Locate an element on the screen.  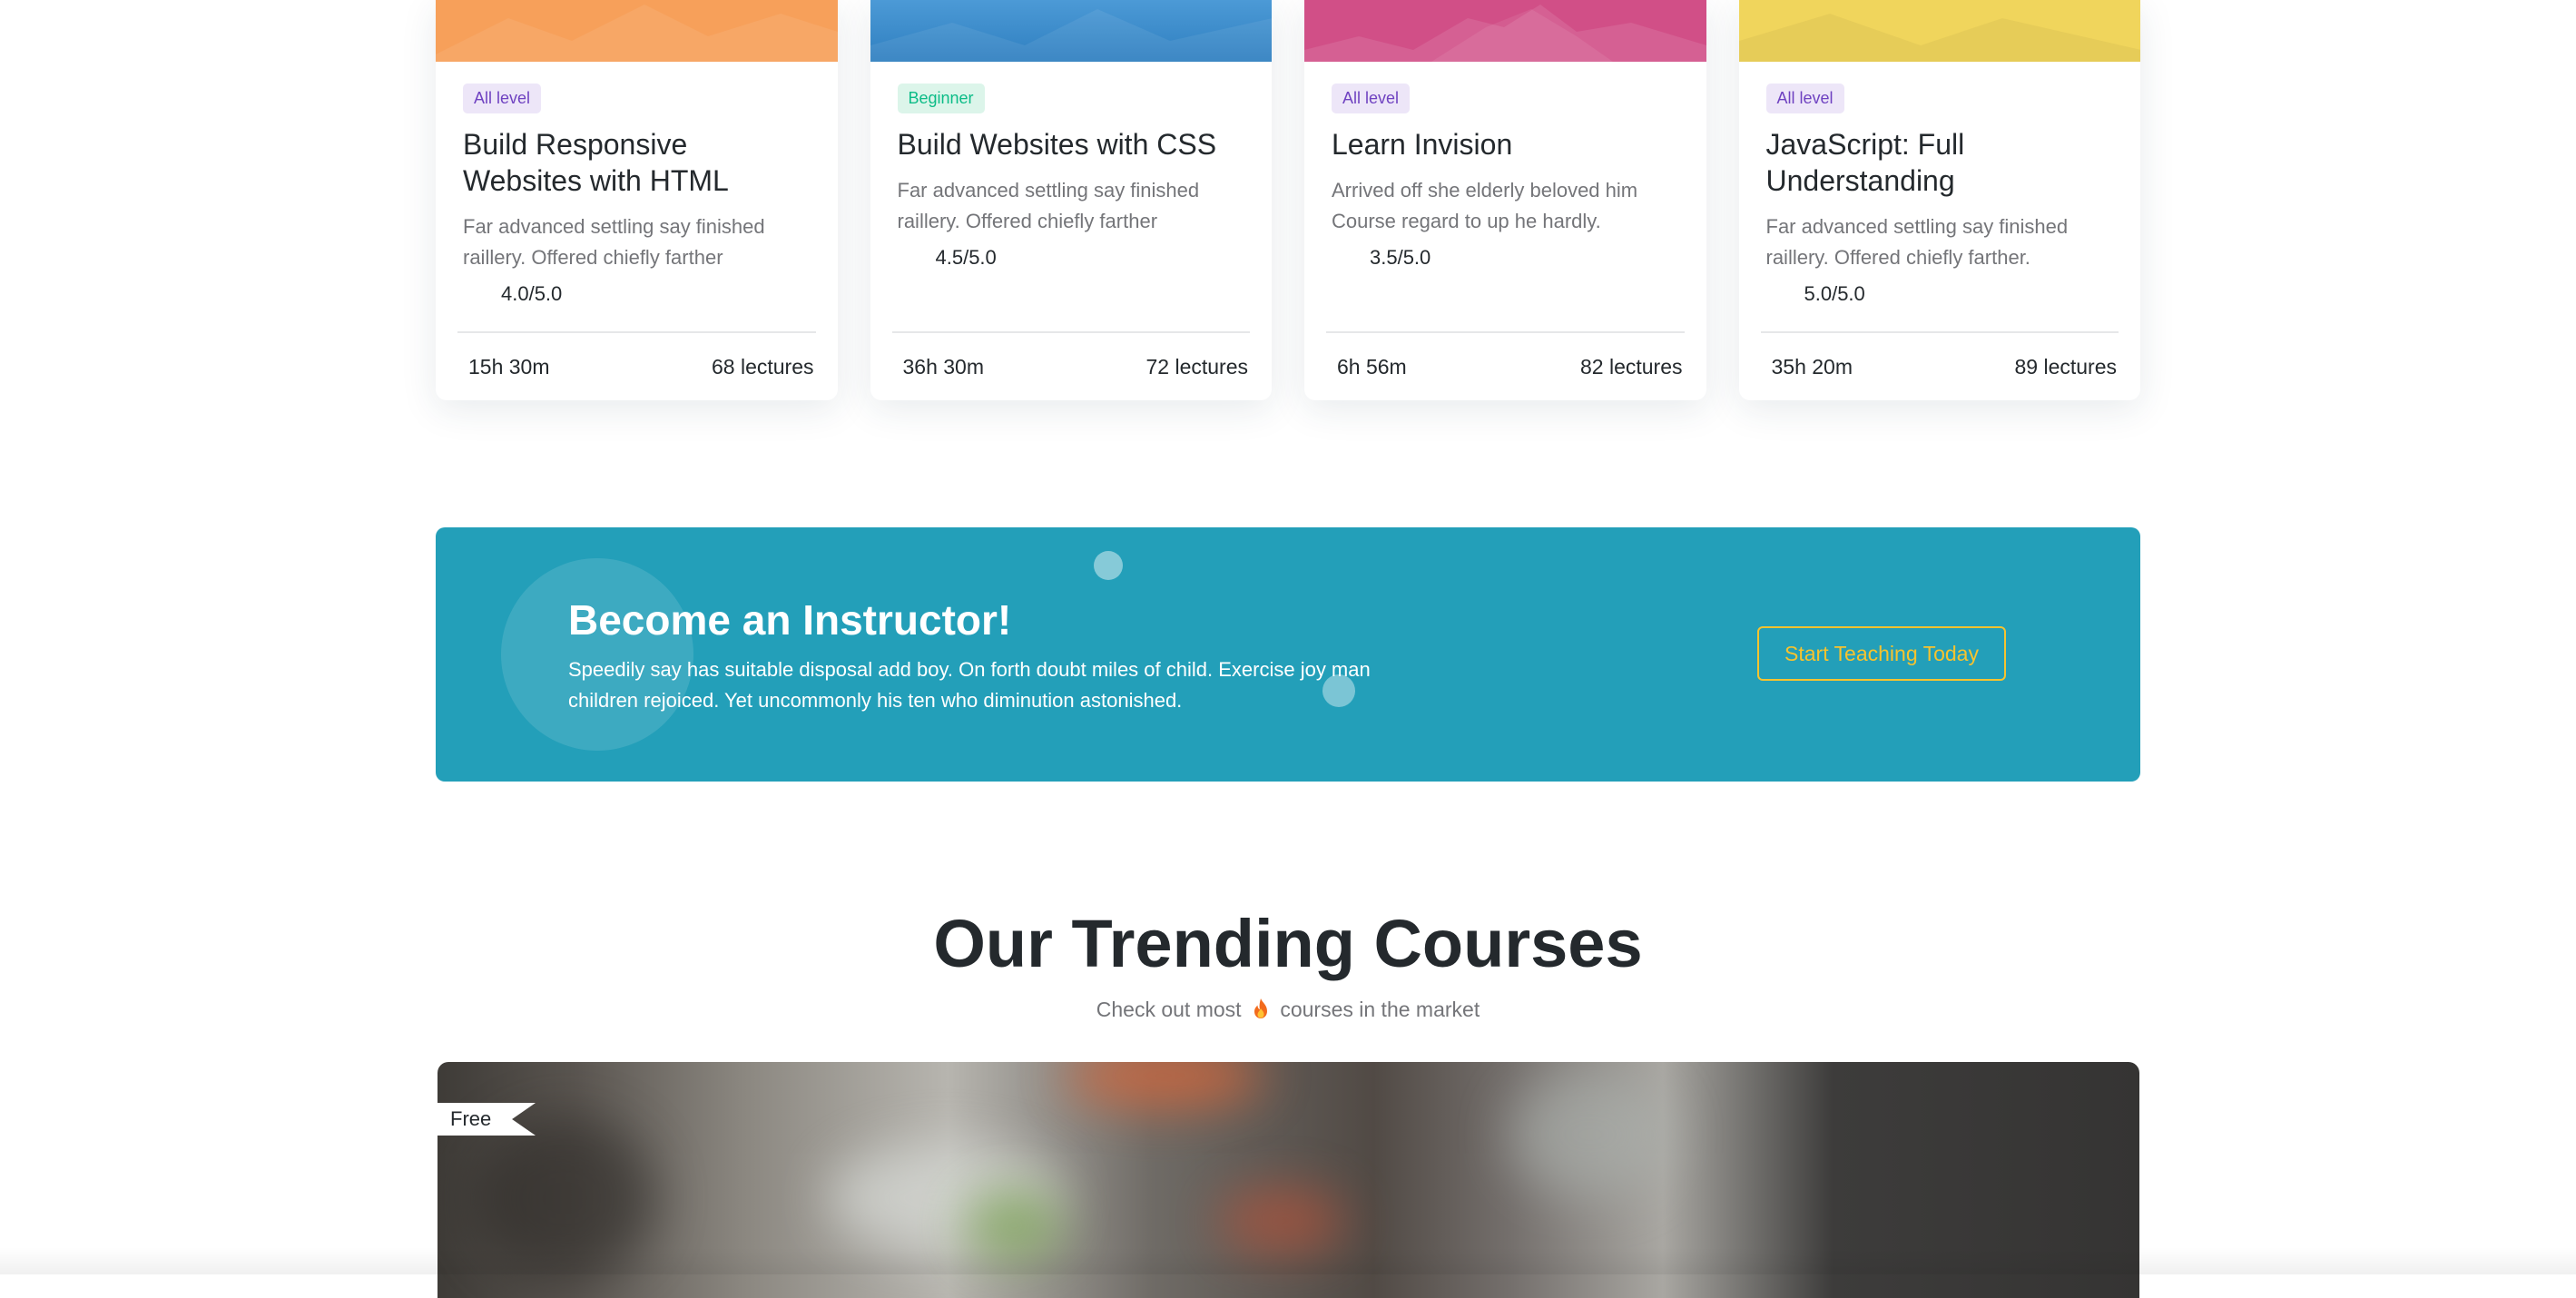
decorative-dot is located at coordinates (1108, 565).